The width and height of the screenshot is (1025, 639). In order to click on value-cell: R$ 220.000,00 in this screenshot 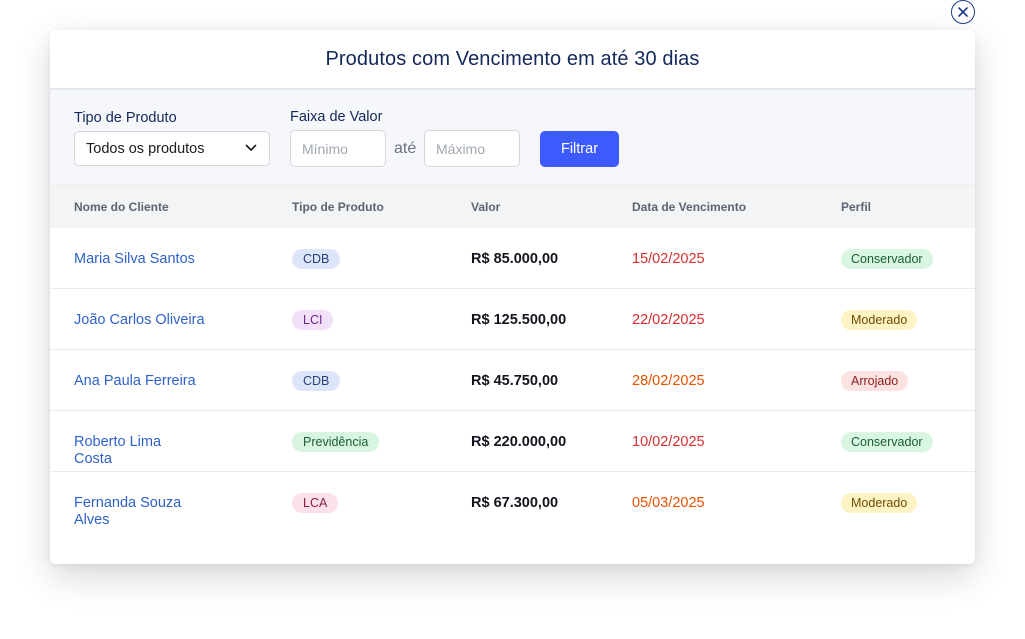, I will do `click(519, 442)`.